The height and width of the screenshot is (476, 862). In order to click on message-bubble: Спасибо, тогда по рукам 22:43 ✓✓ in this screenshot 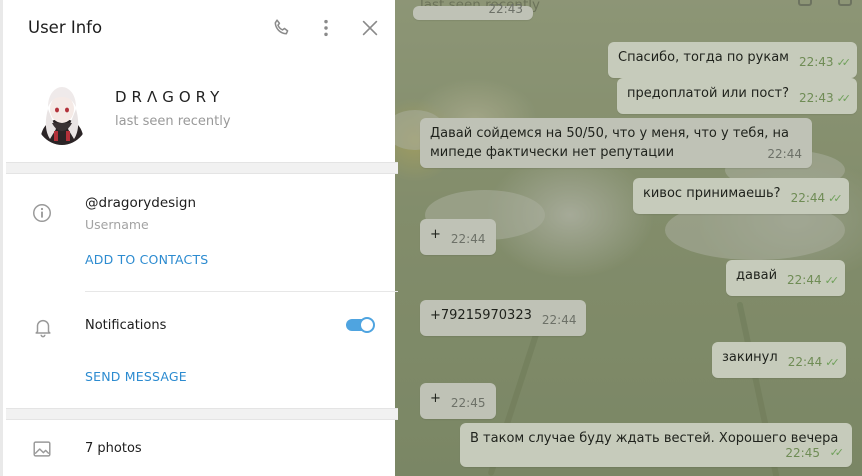, I will do `click(733, 60)`.